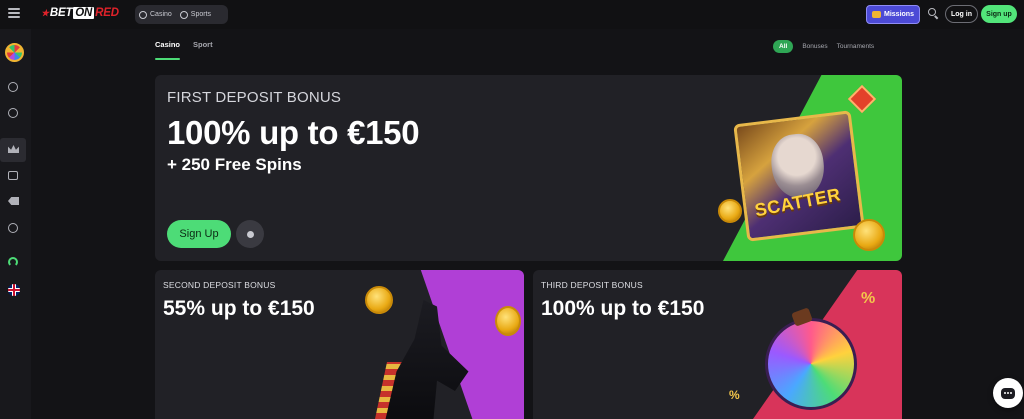  What do you see at coordinates (203, 44) in the screenshot?
I see `tab-sport: Sport` at bounding box center [203, 44].